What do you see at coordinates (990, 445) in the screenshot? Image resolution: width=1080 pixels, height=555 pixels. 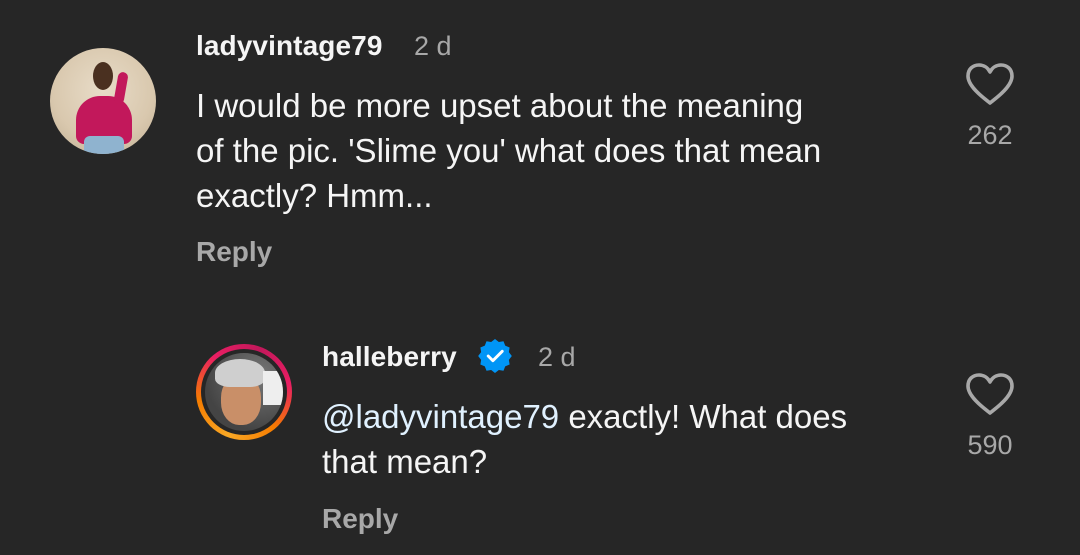 I see `like-count: 590` at bounding box center [990, 445].